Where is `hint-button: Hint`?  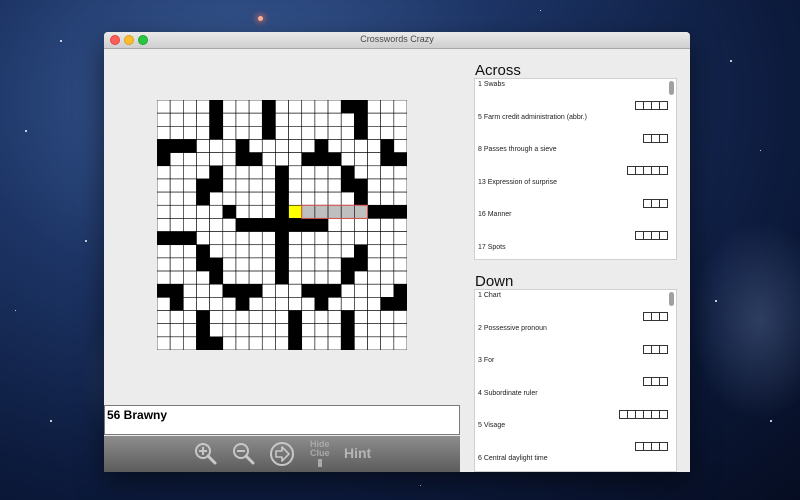 hint-button: Hint is located at coordinates (357, 453).